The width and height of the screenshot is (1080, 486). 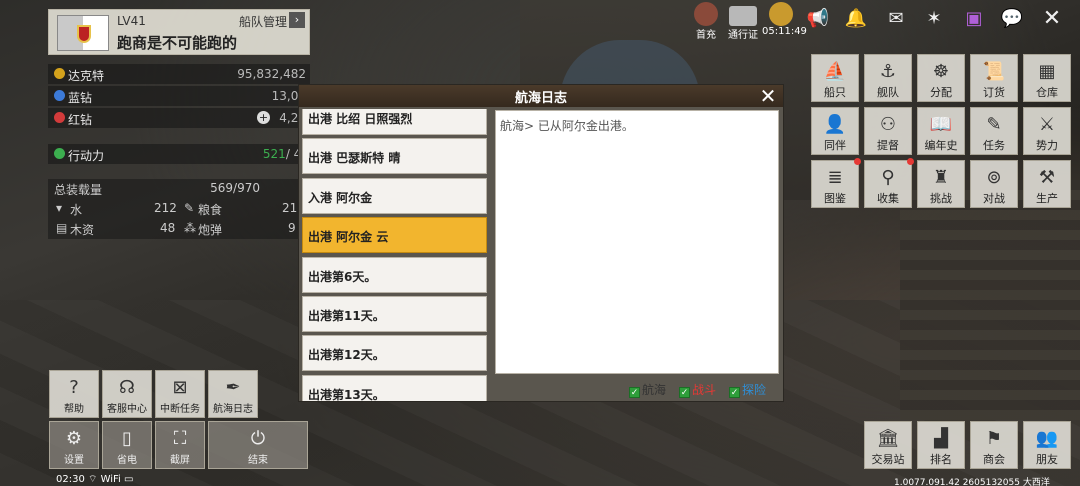 I want to click on cargo-label: 炮弹, so click(x=210, y=230).